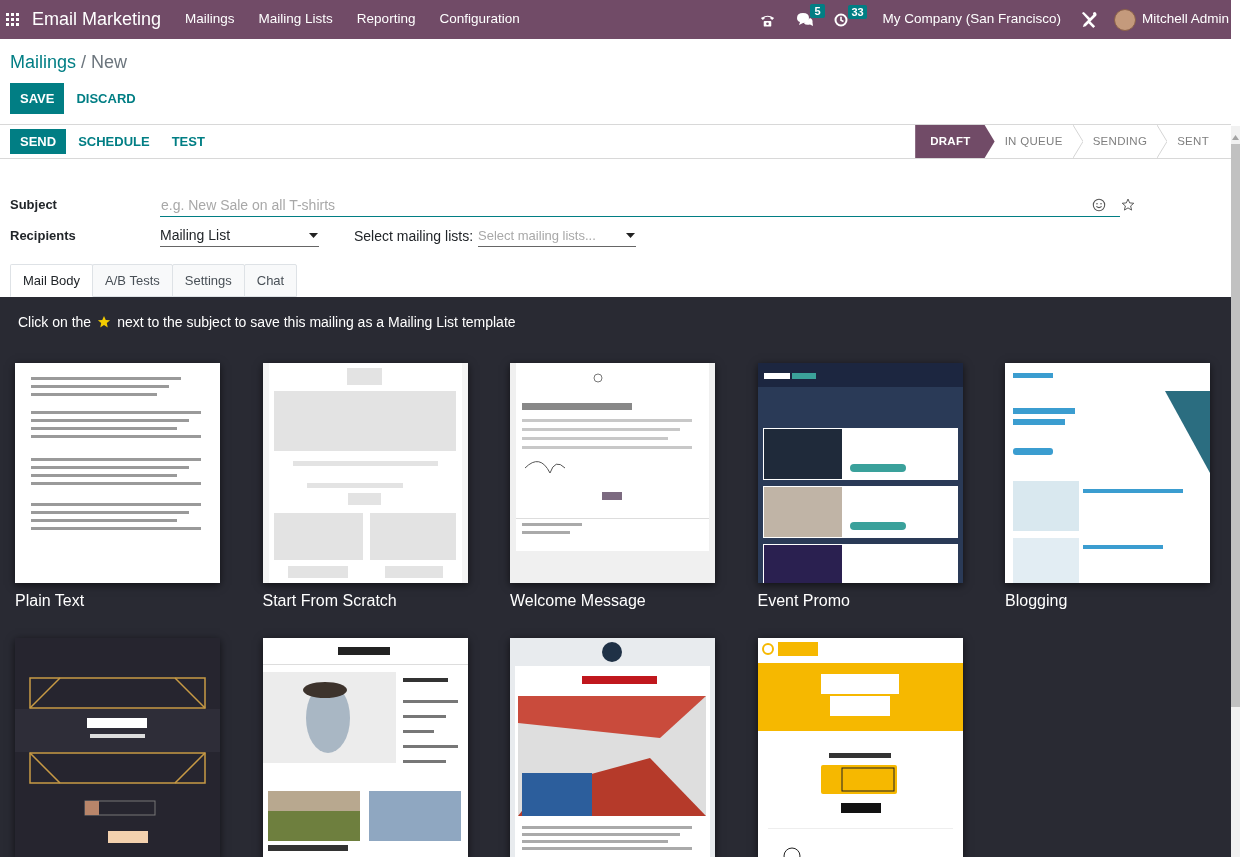  What do you see at coordinates (1033, 141) in the screenshot?
I see `status-step: IN QUEUE` at bounding box center [1033, 141].